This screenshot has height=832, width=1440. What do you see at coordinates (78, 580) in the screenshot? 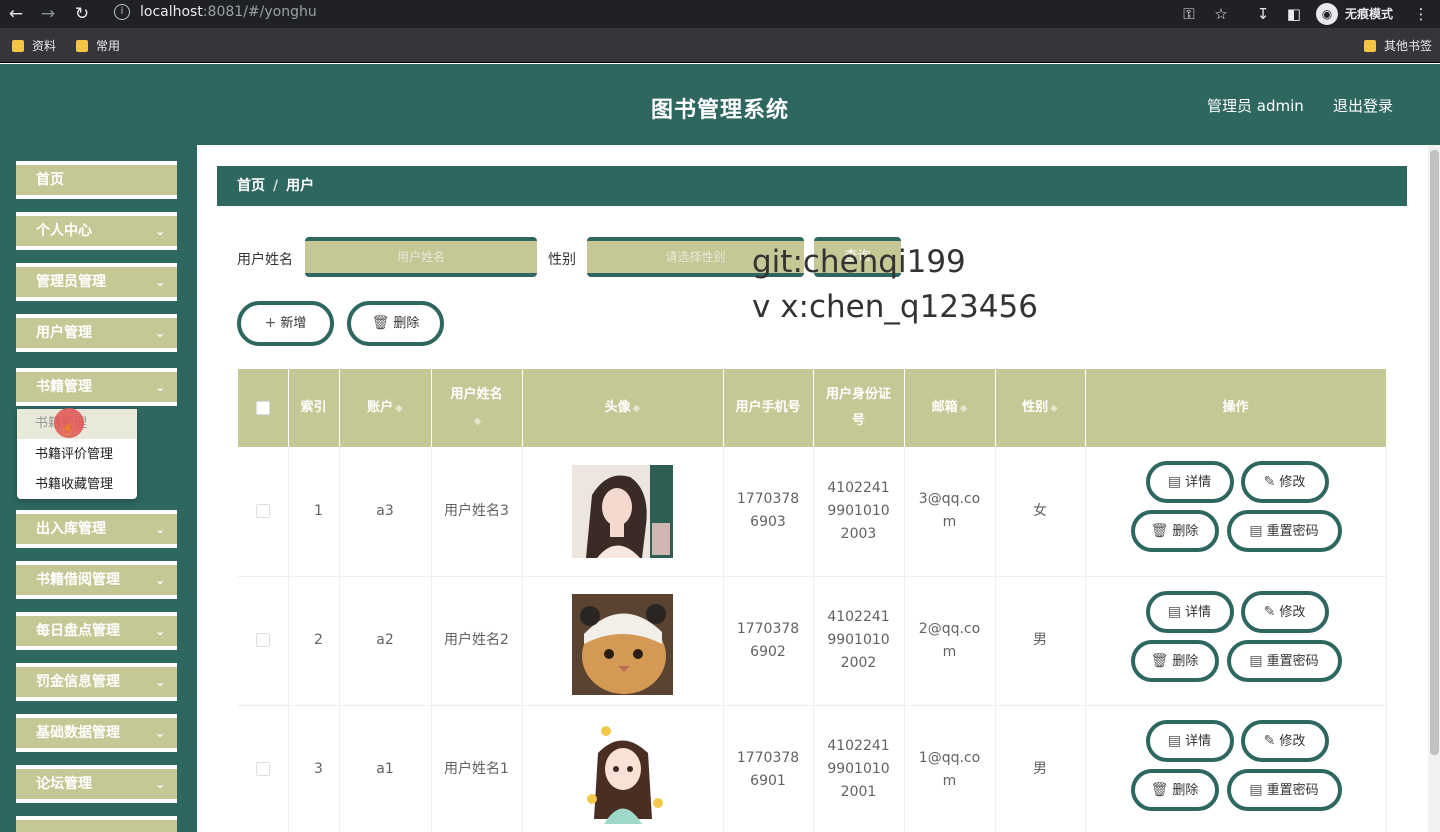
I see `sidebar-item-label: 书籍借阅管理` at bounding box center [78, 580].